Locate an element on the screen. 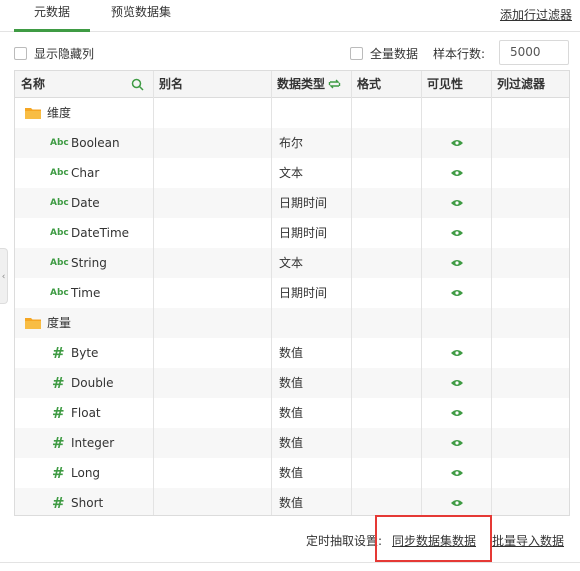 This screenshot has width=580, height=571. table-row: # Byte 数值 is located at coordinates (292, 353).